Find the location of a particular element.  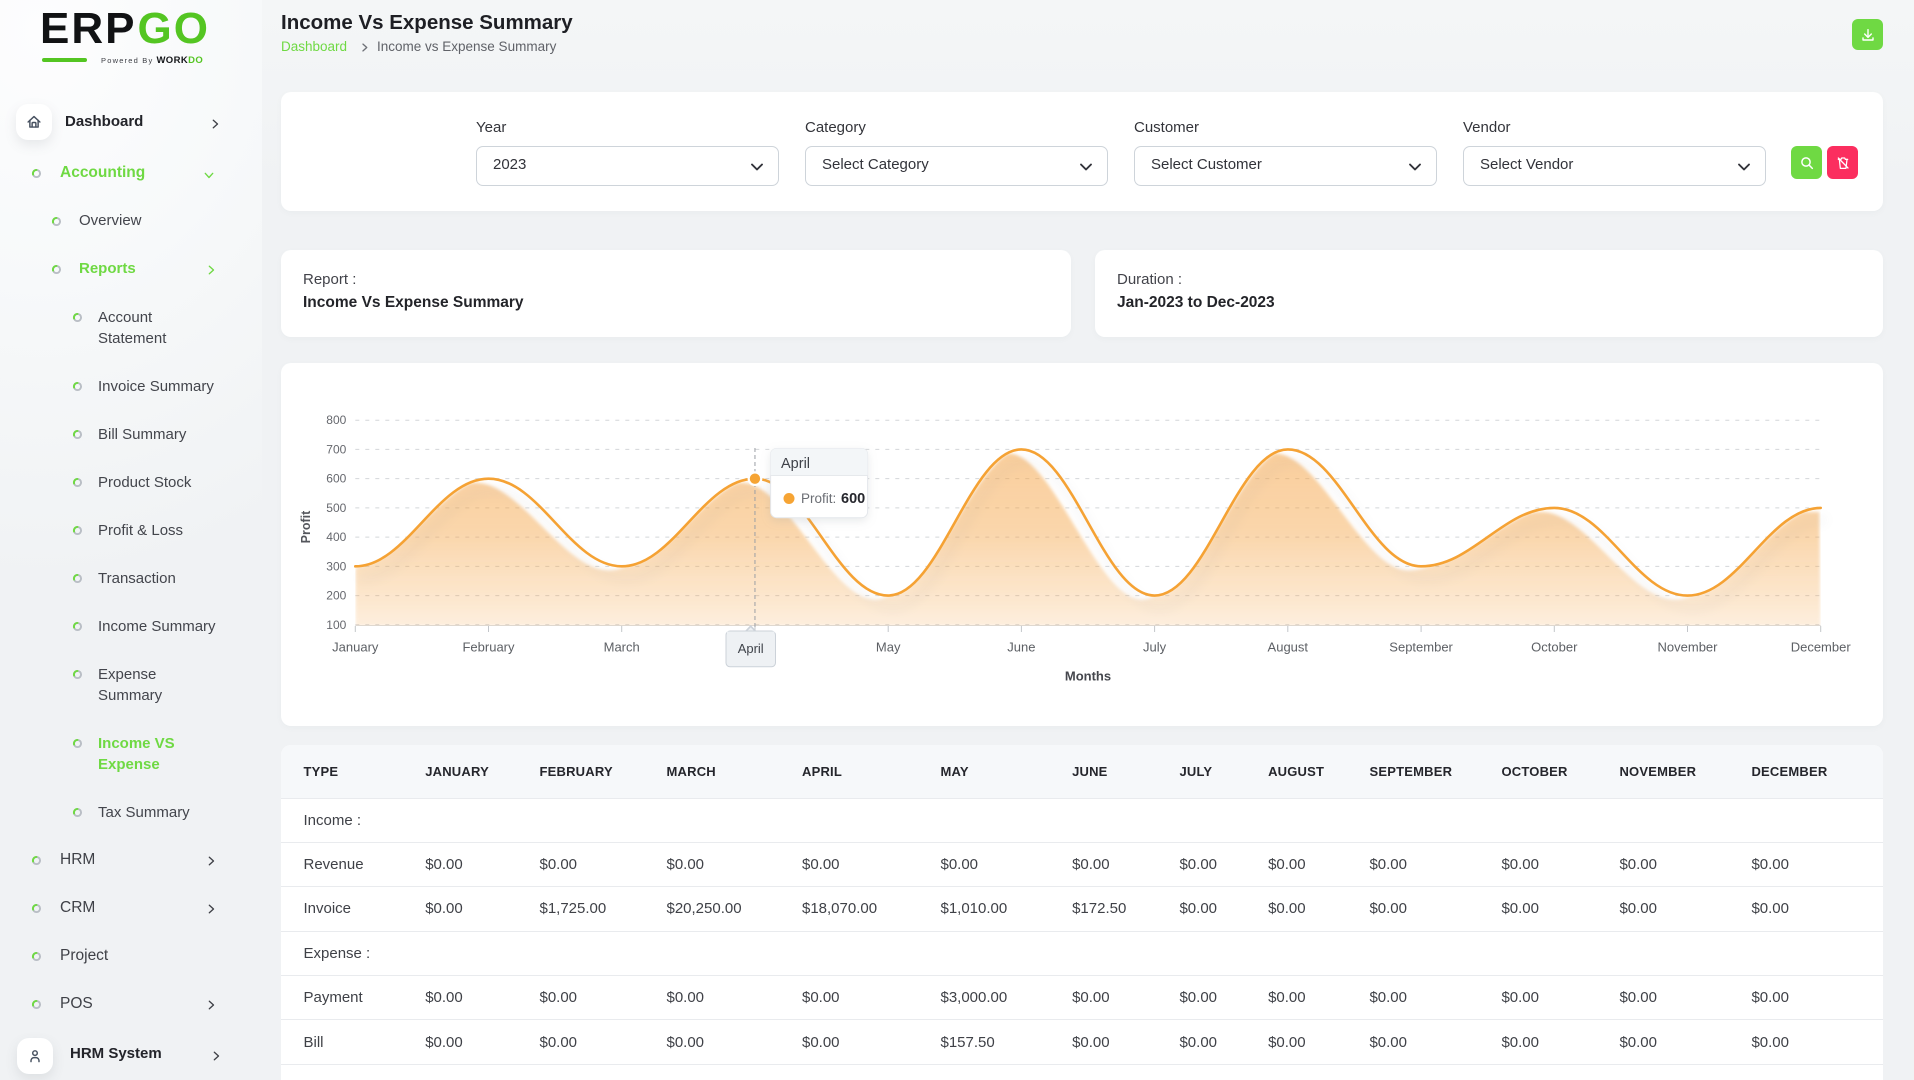

svg-text: November is located at coordinates (1688, 647).